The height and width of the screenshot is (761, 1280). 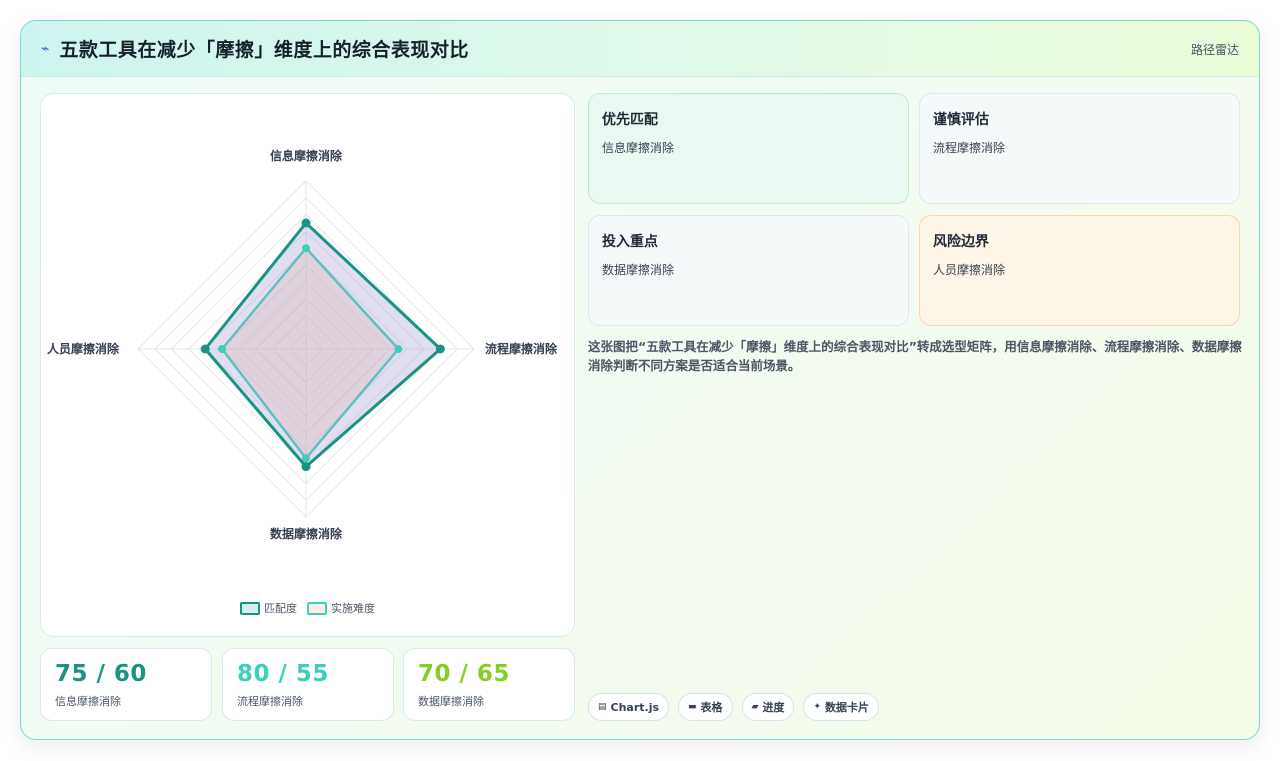 I want to click on card-priority-match: 优先匹配 信息摩擦消除, so click(x=748, y=148).